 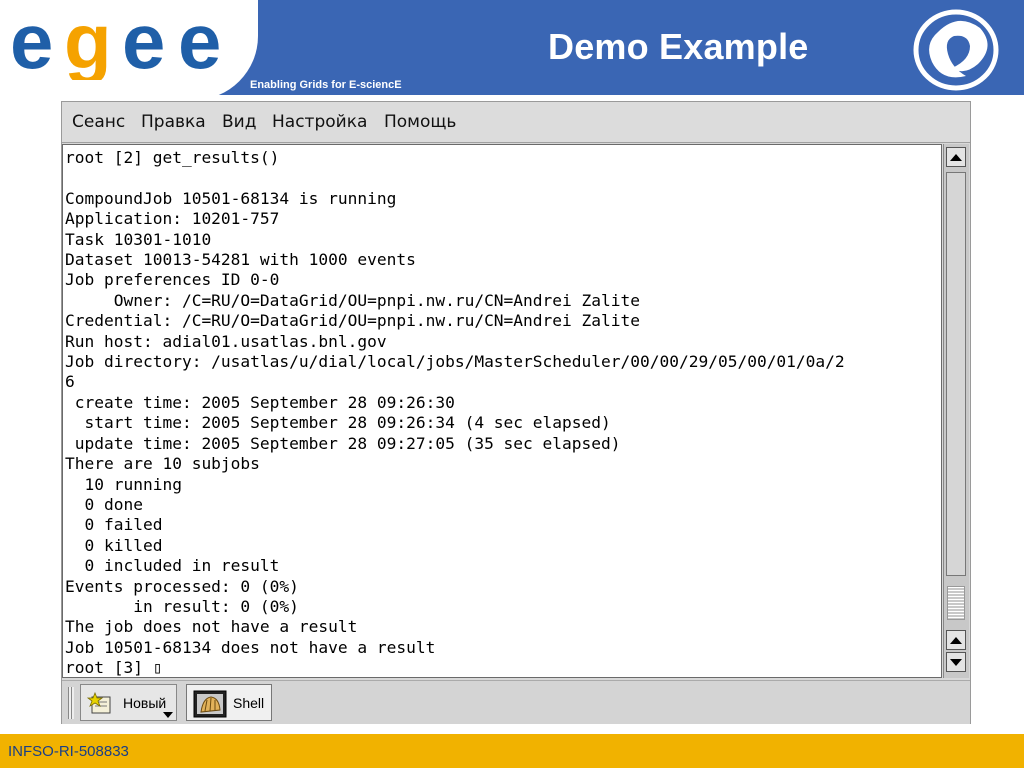 What do you see at coordinates (260, 402) in the screenshot?
I see `terminal-line: create time: 2005 September 28 09:26:30` at bounding box center [260, 402].